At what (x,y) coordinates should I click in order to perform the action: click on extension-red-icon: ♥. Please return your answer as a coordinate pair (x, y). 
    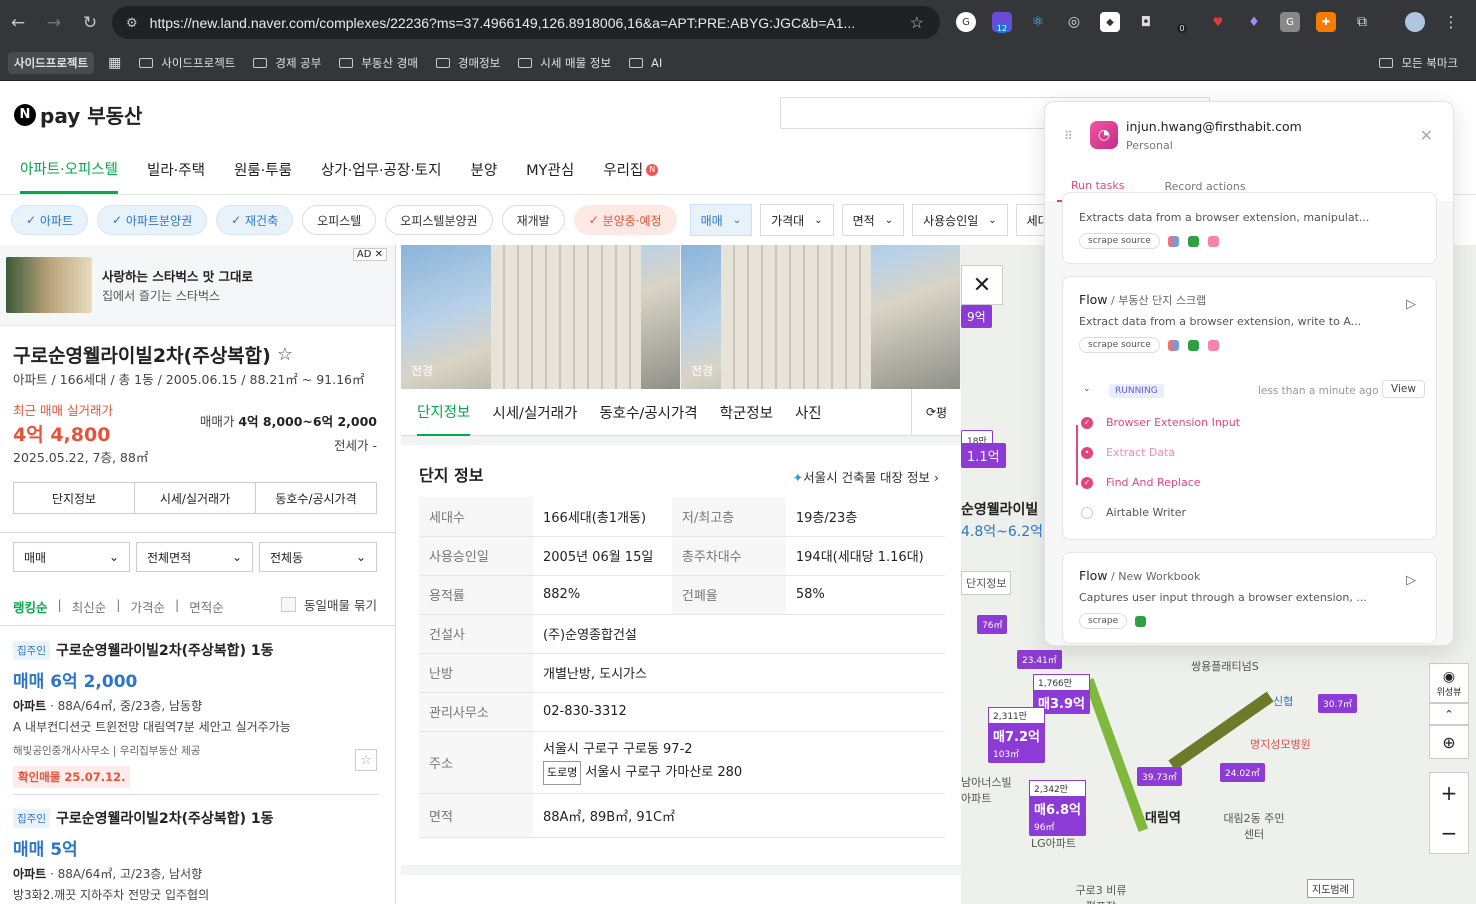
    Looking at the image, I should click on (1218, 22).